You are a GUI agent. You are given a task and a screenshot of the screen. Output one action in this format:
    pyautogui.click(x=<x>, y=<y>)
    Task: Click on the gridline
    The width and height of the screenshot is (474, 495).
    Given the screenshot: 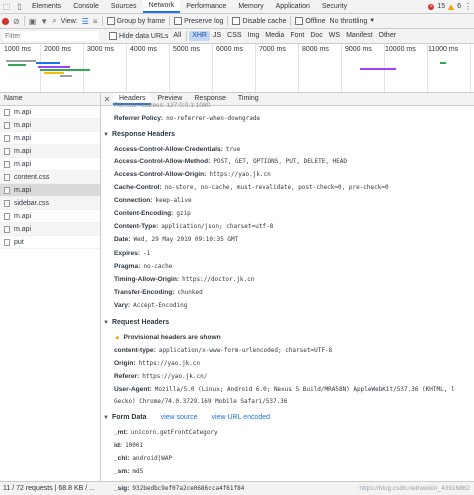 What is the action you would take?
    pyautogui.click(x=212, y=68)
    